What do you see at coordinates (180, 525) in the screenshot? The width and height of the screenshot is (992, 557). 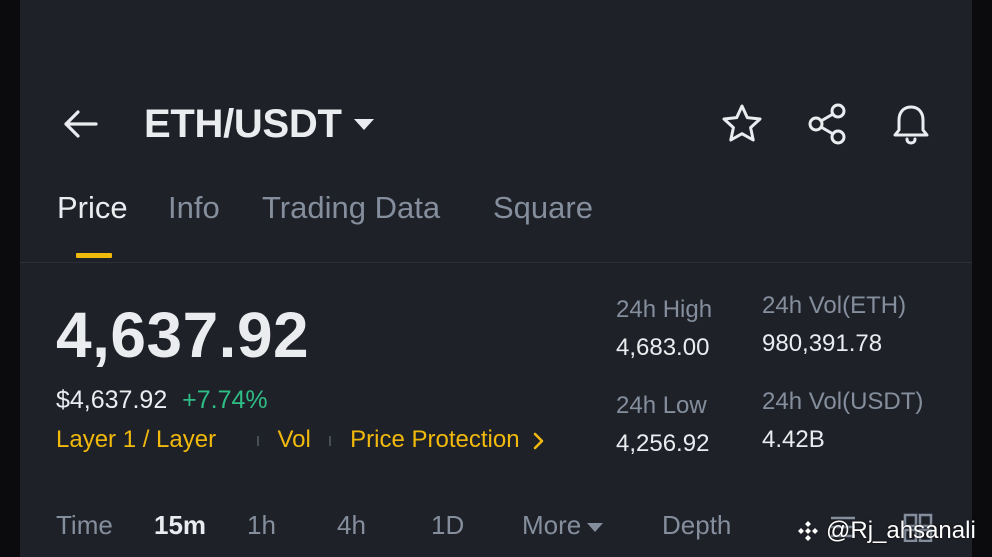 I see `interval-15m: 15m` at bounding box center [180, 525].